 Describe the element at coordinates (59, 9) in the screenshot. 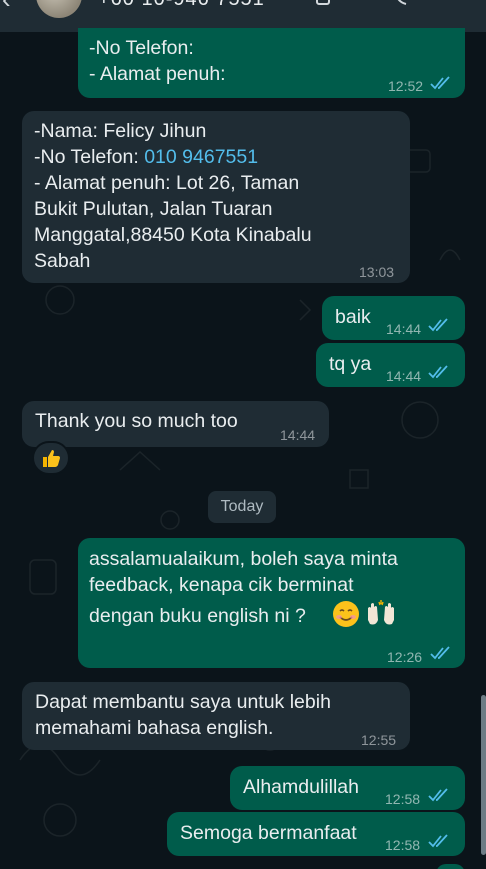

I see `contact-avatar` at that location.